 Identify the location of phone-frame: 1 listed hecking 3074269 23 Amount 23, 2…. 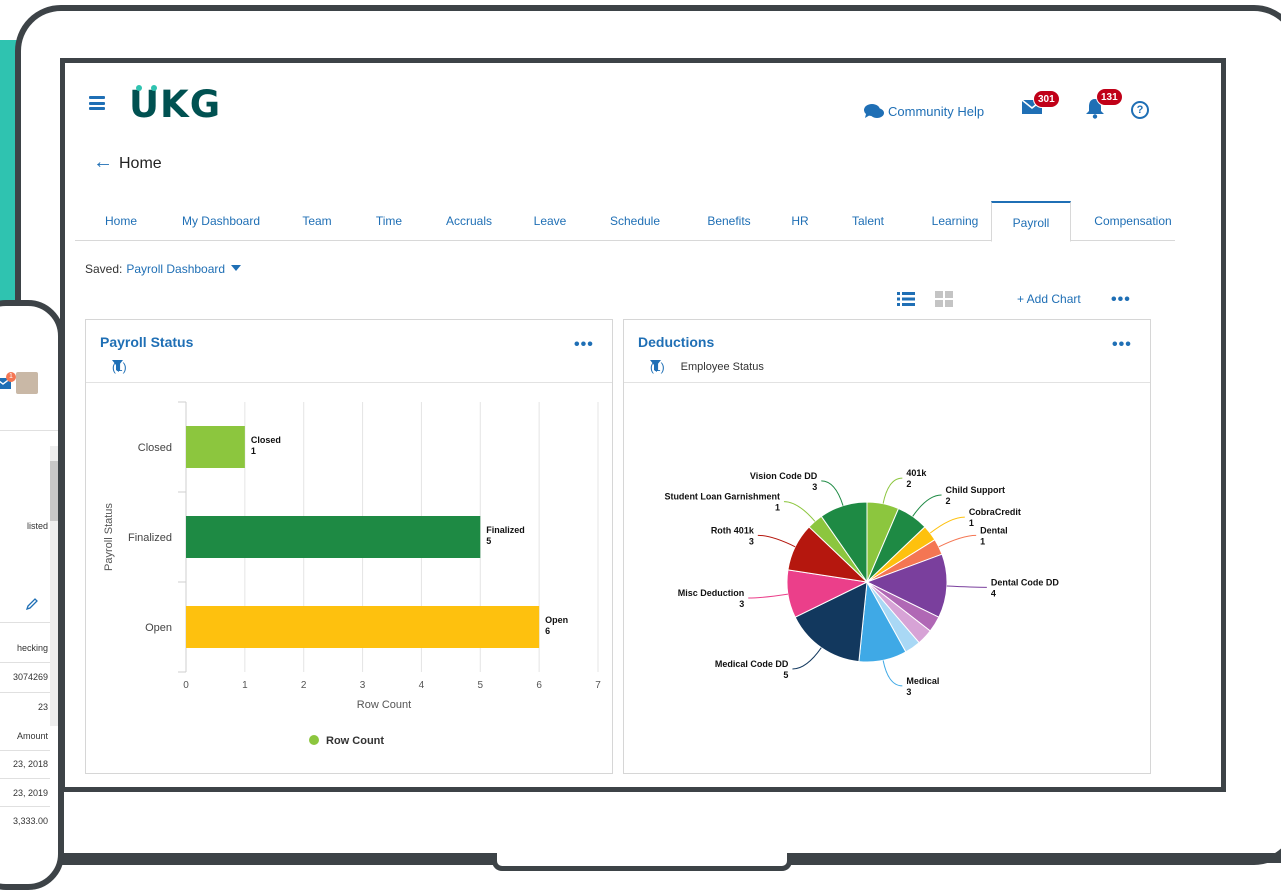
(32, 595).